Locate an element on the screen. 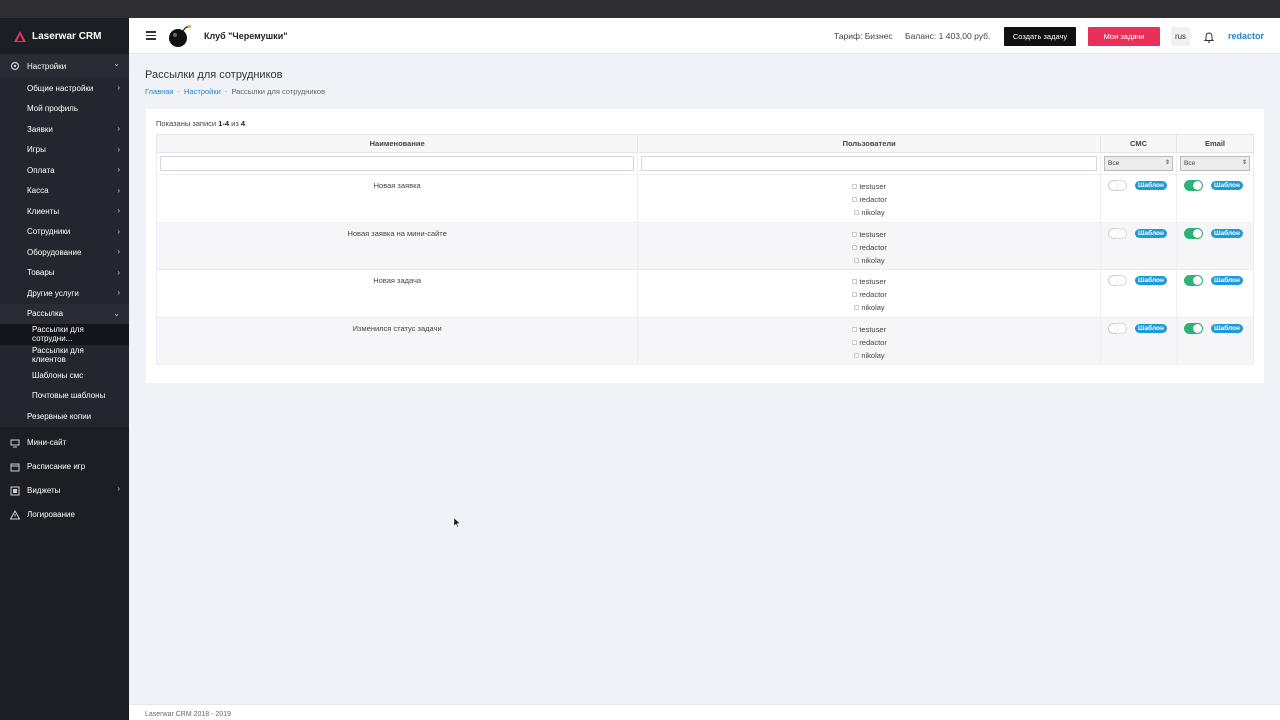 The image size is (1280, 720). sidebar-item-logging: Логирование is located at coordinates (64, 515).